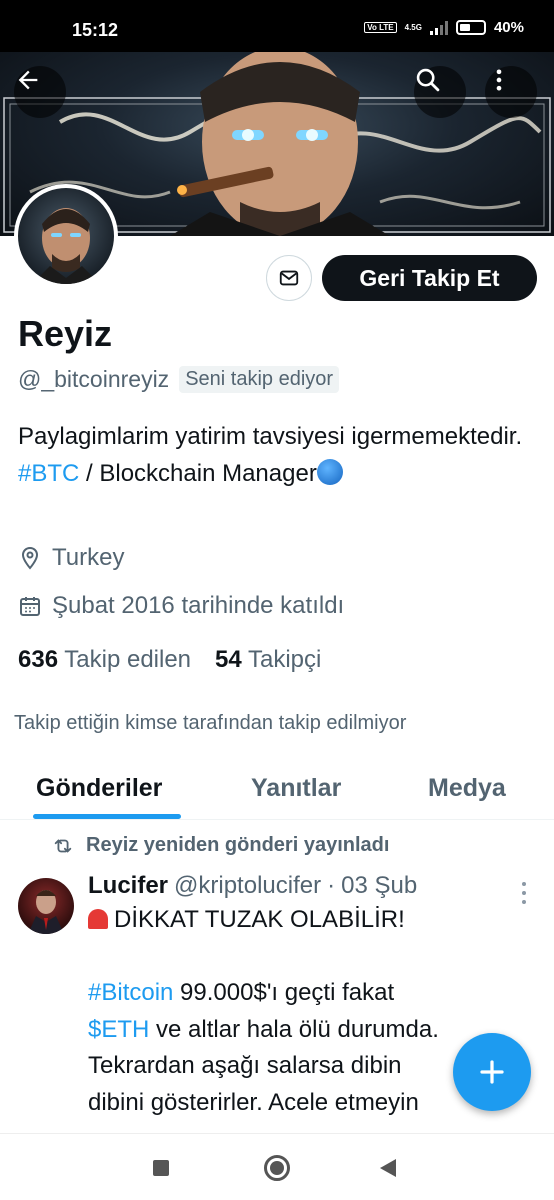  I want to click on post-header: Lucifer @kriptolucifer · 03 Şub, so click(252, 886).